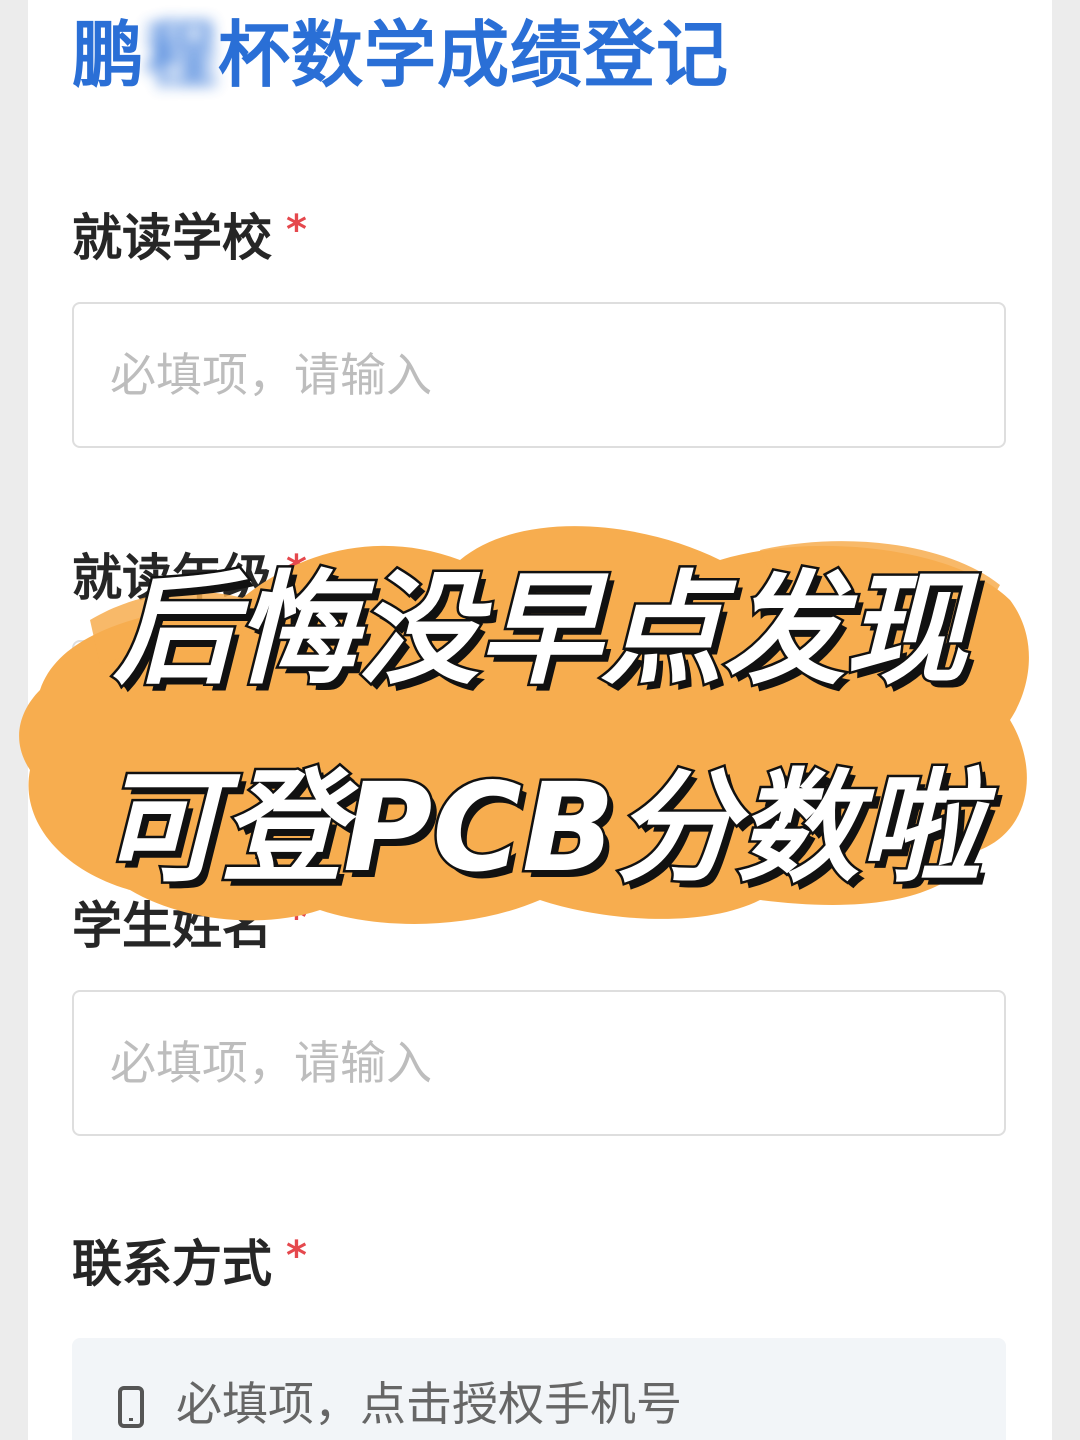  I want to click on authorize-phone-text: 必填项，点击授权手机号, so click(429, 1404).